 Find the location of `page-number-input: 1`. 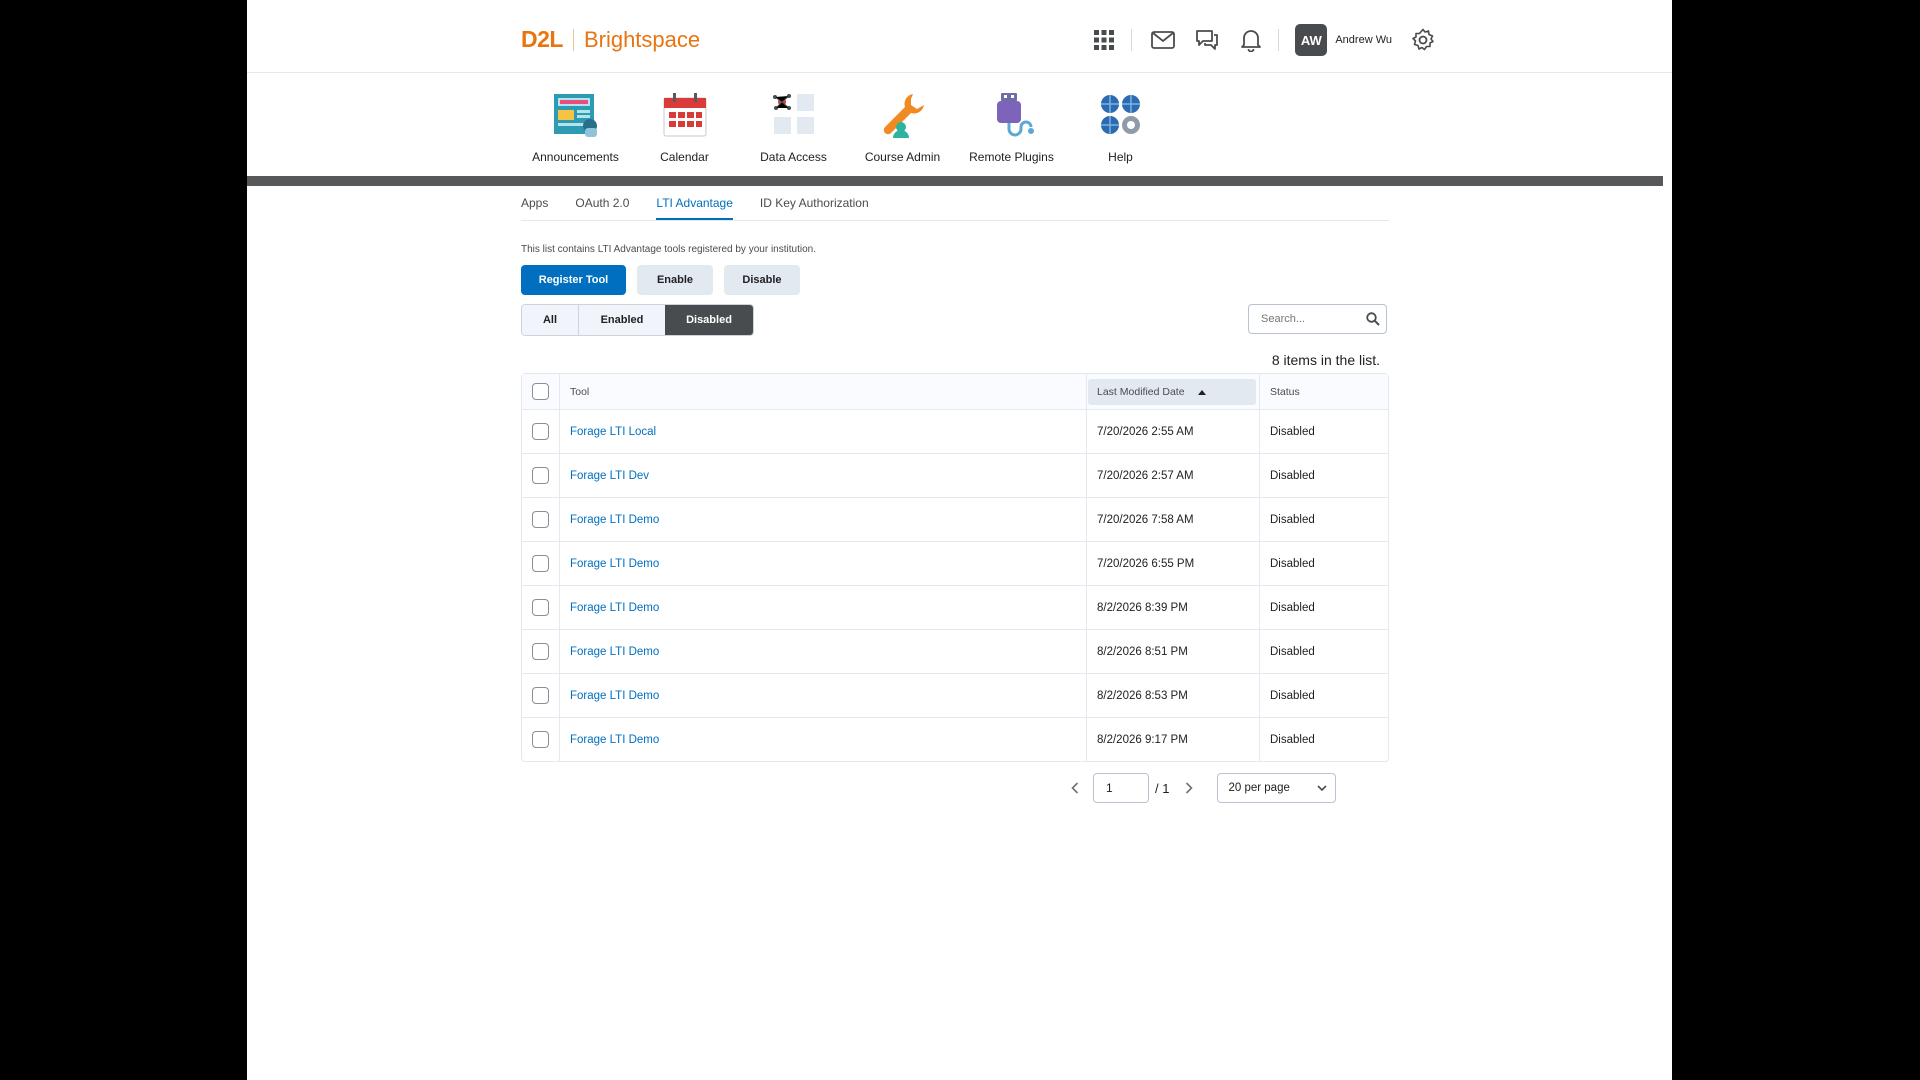

page-number-input: 1 is located at coordinates (1121, 788).